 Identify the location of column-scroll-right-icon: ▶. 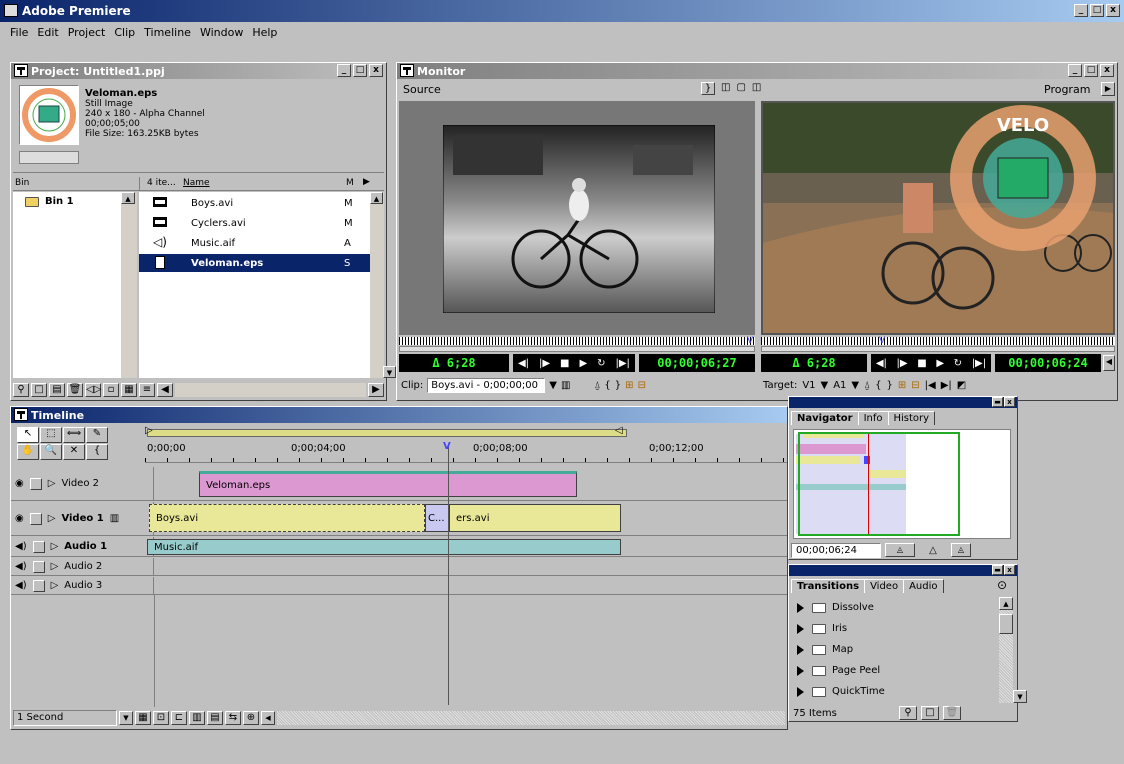
(366, 182).